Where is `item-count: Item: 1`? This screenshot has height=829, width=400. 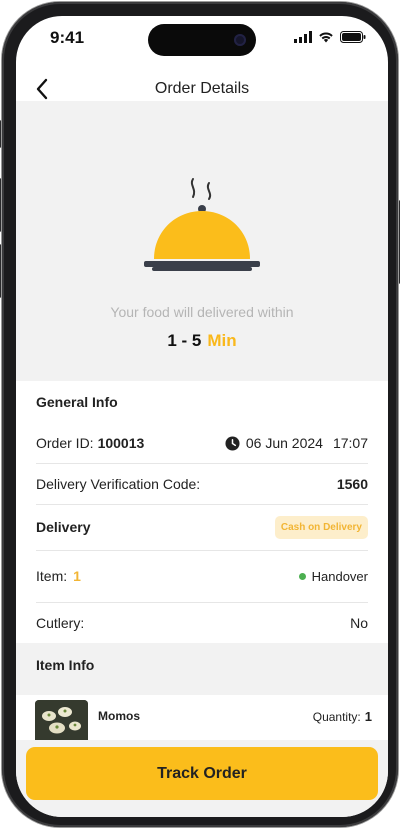 item-count: Item: 1 is located at coordinates (58, 576).